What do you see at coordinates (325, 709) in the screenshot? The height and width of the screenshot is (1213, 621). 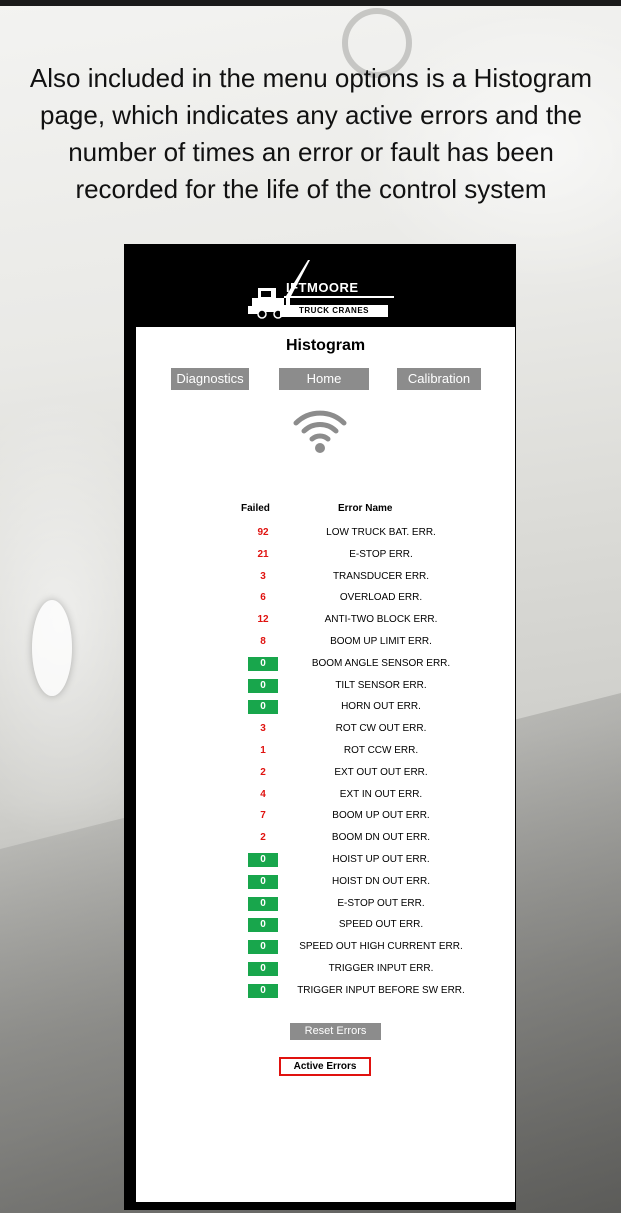 I see `error-row: 0 HORN OUT ERR.` at bounding box center [325, 709].